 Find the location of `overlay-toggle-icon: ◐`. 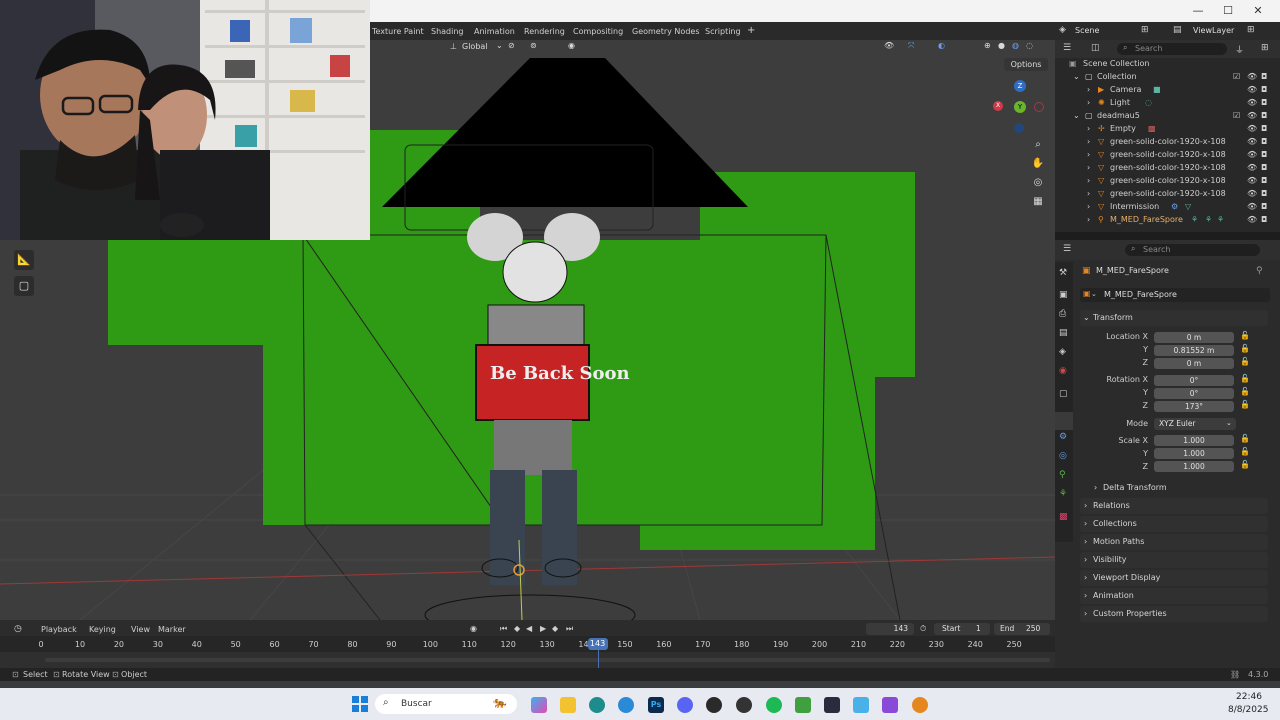

overlay-toggle-icon: ◐ is located at coordinates (941, 45).